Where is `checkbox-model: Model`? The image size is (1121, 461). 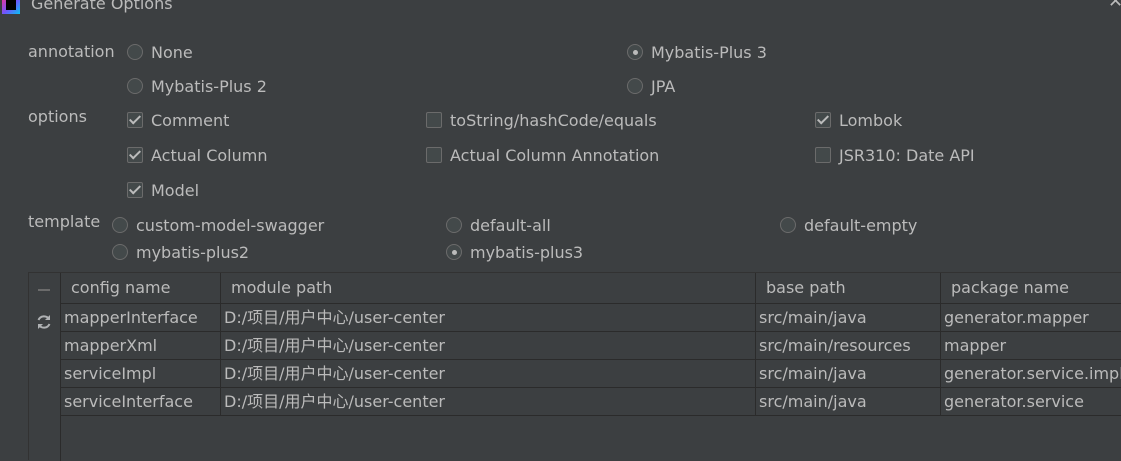 checkbox-model: Model is located at coordinates (163, 190).